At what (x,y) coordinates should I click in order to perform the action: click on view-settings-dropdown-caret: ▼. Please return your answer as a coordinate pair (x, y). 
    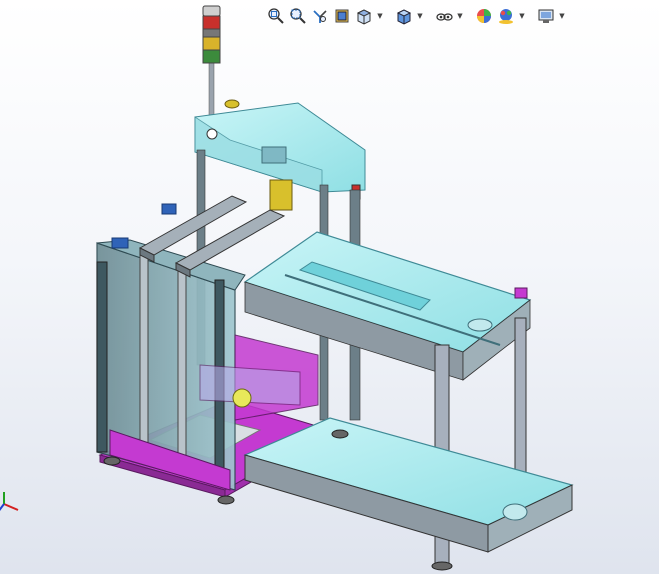
    Looking at the image, I should click on (562, 16).